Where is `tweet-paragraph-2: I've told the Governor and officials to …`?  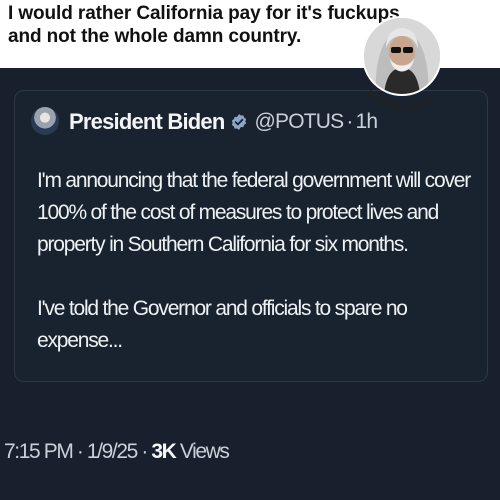
tweet-paragraph-2: I've told the Governor and officials to … is located at coordinates (222, 324).